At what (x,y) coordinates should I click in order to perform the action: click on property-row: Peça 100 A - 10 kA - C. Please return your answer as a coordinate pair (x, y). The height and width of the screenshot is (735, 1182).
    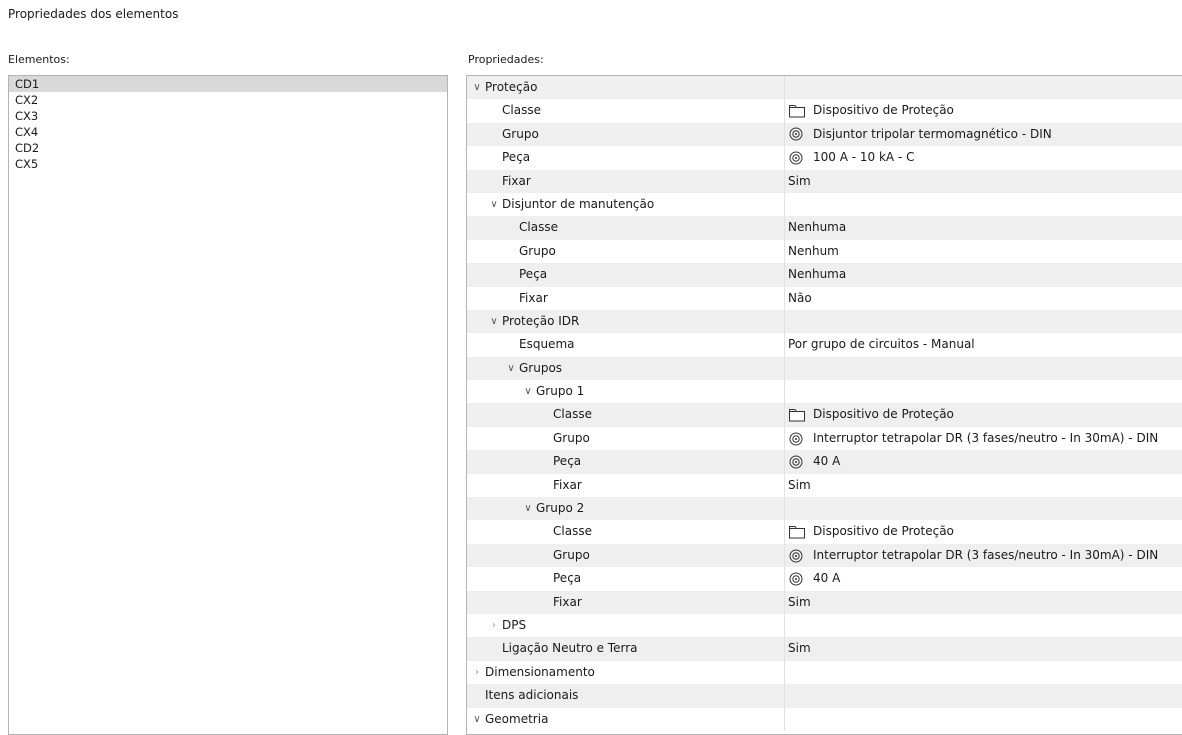
    Looking at the image, I should click on (824, 158).